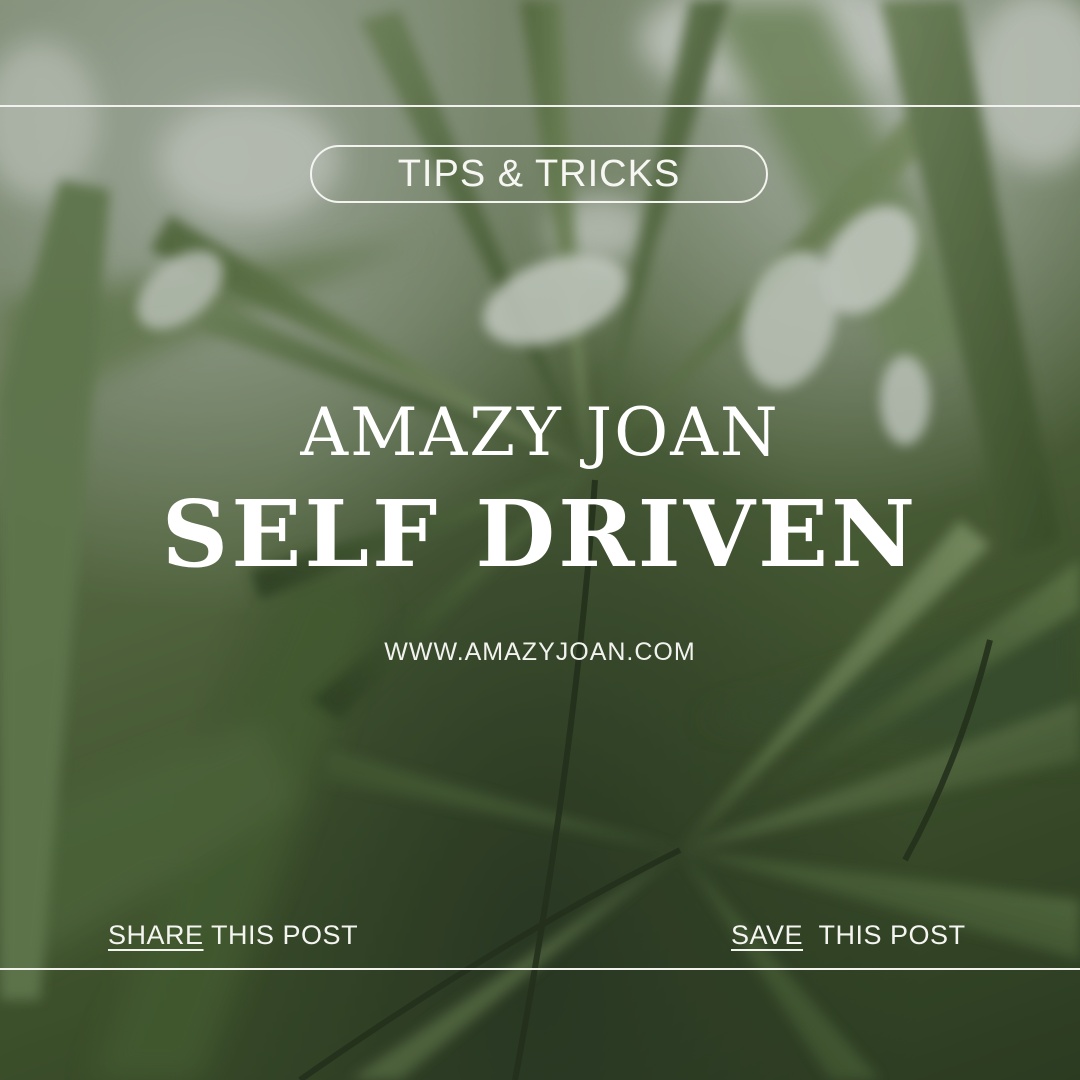 This screenshot has width=1080, height=1080. What do you see at coordinates (767, 935) in the screenshot?
I see `save-link: SAVE` at bounding box center [767, 935].